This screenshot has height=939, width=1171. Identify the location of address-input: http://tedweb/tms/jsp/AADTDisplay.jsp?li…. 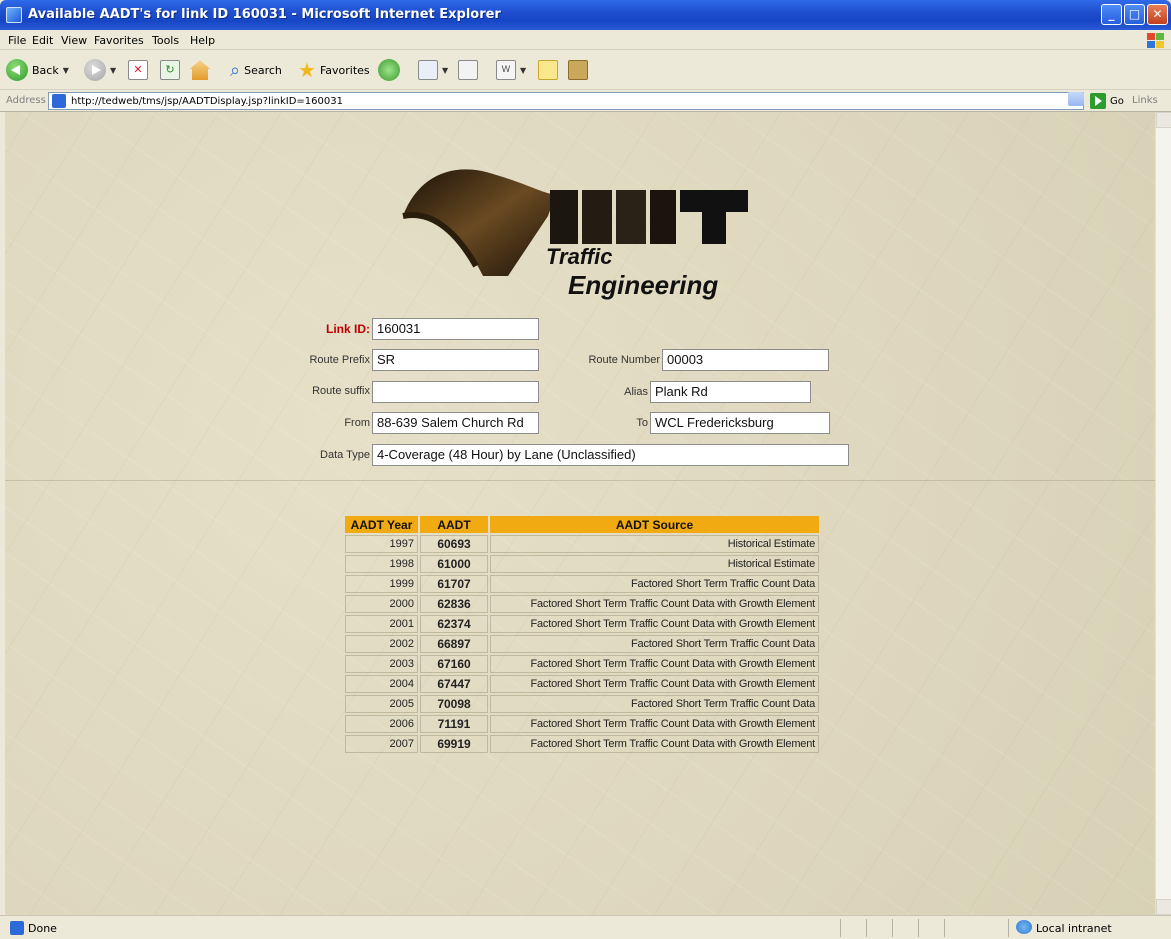
(566, 101).